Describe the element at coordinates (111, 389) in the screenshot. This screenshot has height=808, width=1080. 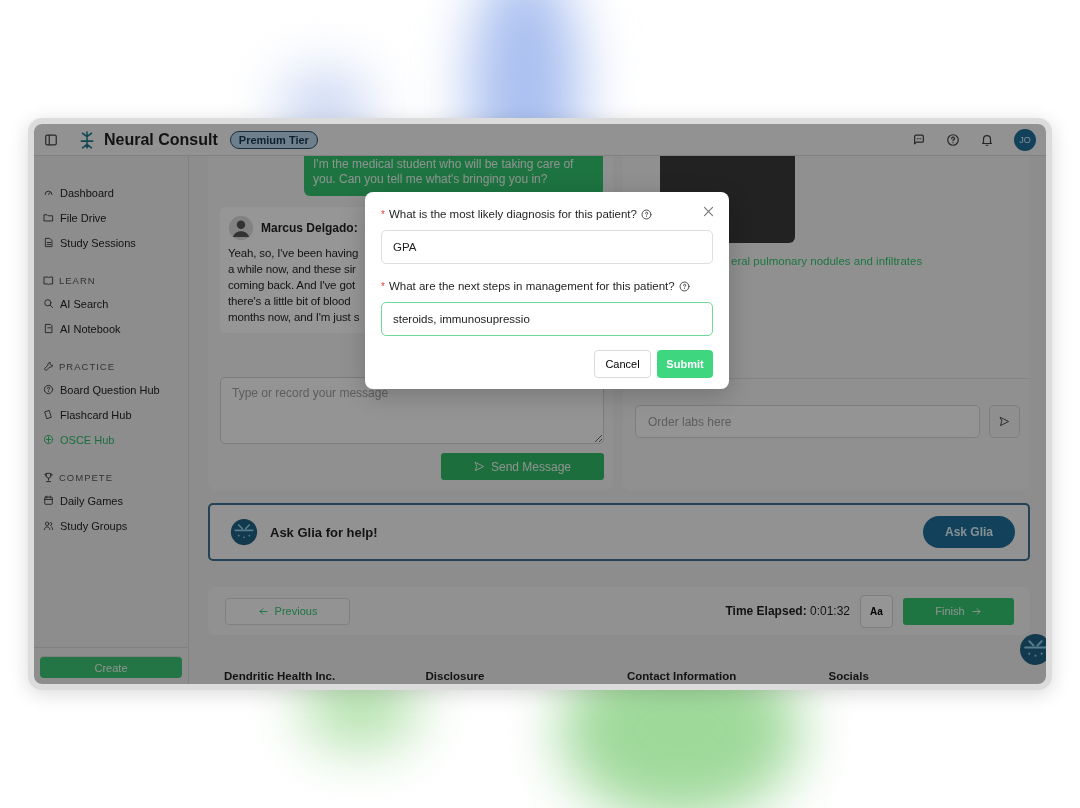
I see `sidebar-item: Board Question Hub` at that location.